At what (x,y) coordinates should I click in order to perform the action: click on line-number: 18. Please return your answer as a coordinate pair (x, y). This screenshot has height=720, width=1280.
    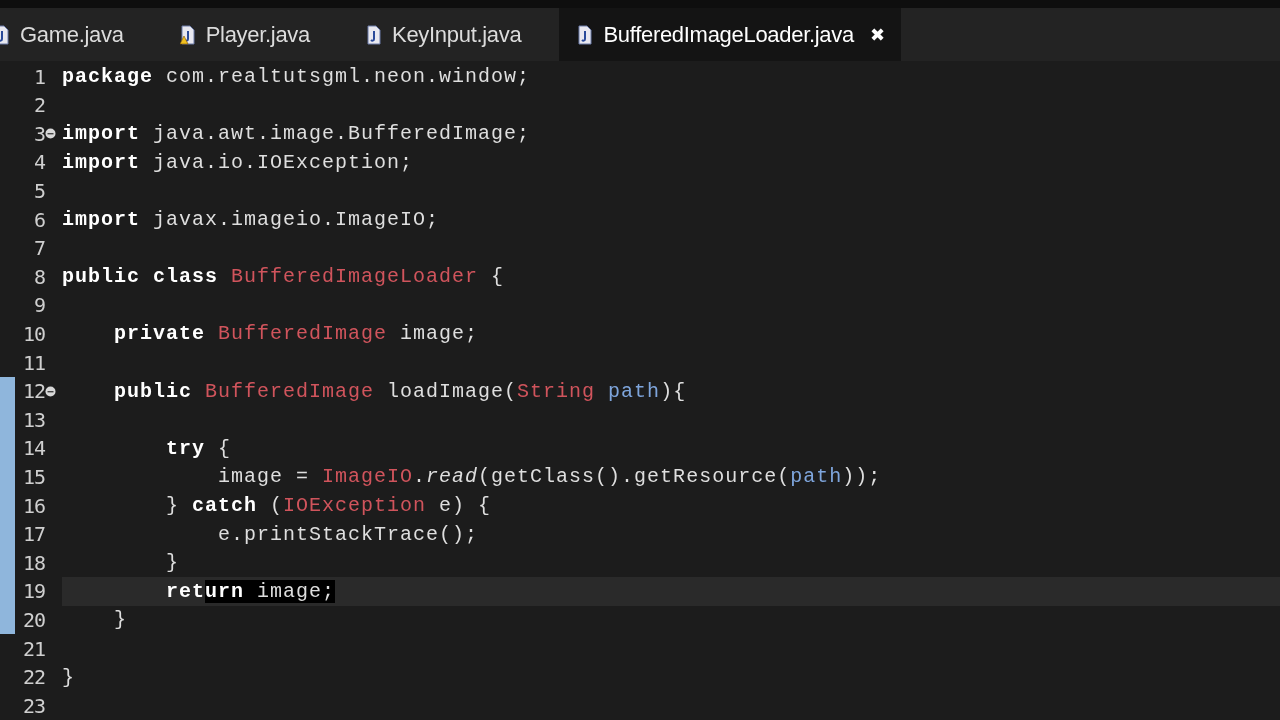
    Looking at the image, I should click on (33, 562).